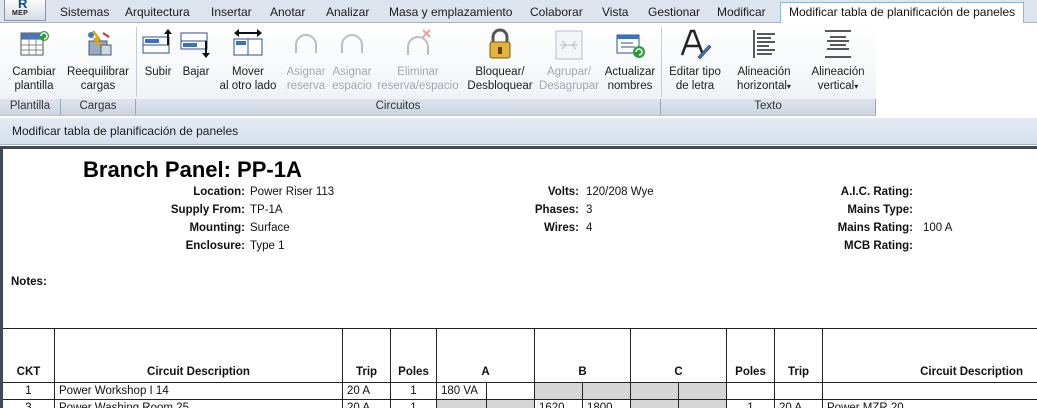 The height and width of the screenshot is (408, 1037). What do you see at coordinates (418, 44) in the screenshot?
I see `remove-spare-space-icon` at bounding box center [418, 44].